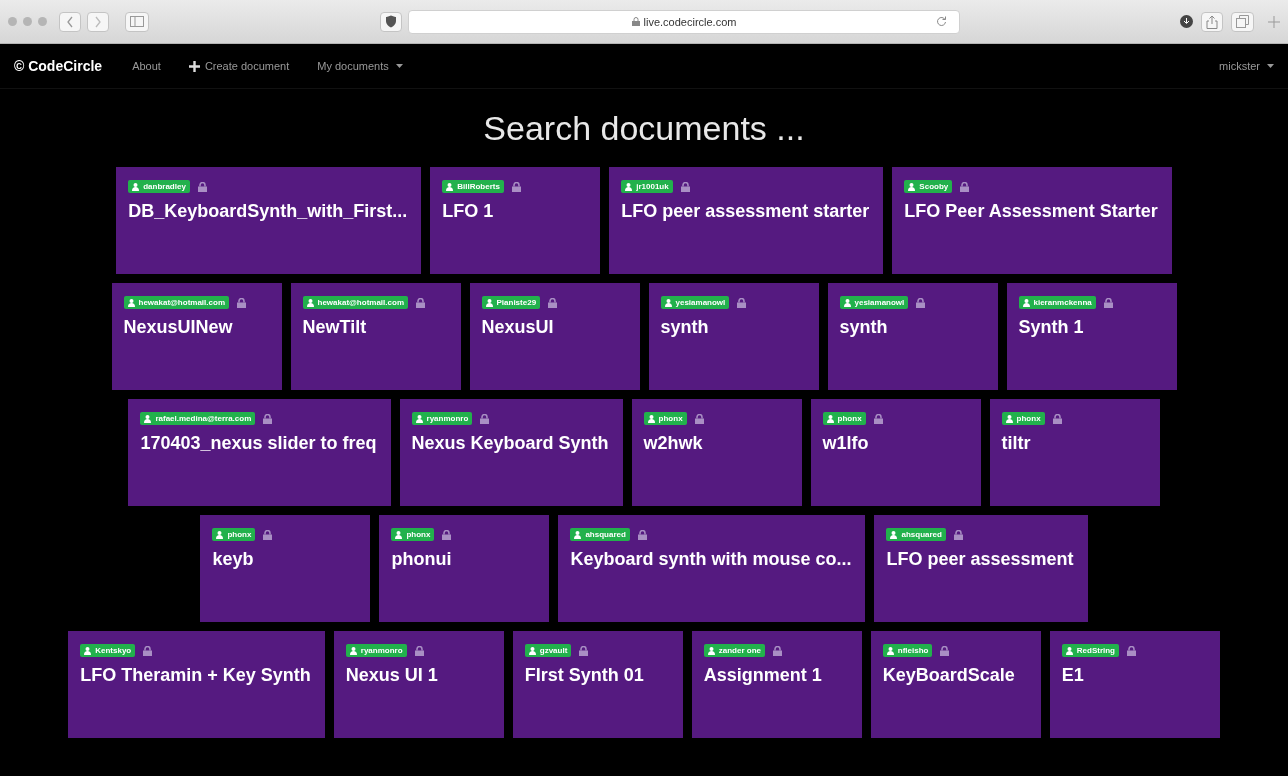 Image resolution: width=1288 pixels, height=776 pixels. I want to click on document-card: Kentskyo LFO Theramin + Key Synth, so click(196, 684).